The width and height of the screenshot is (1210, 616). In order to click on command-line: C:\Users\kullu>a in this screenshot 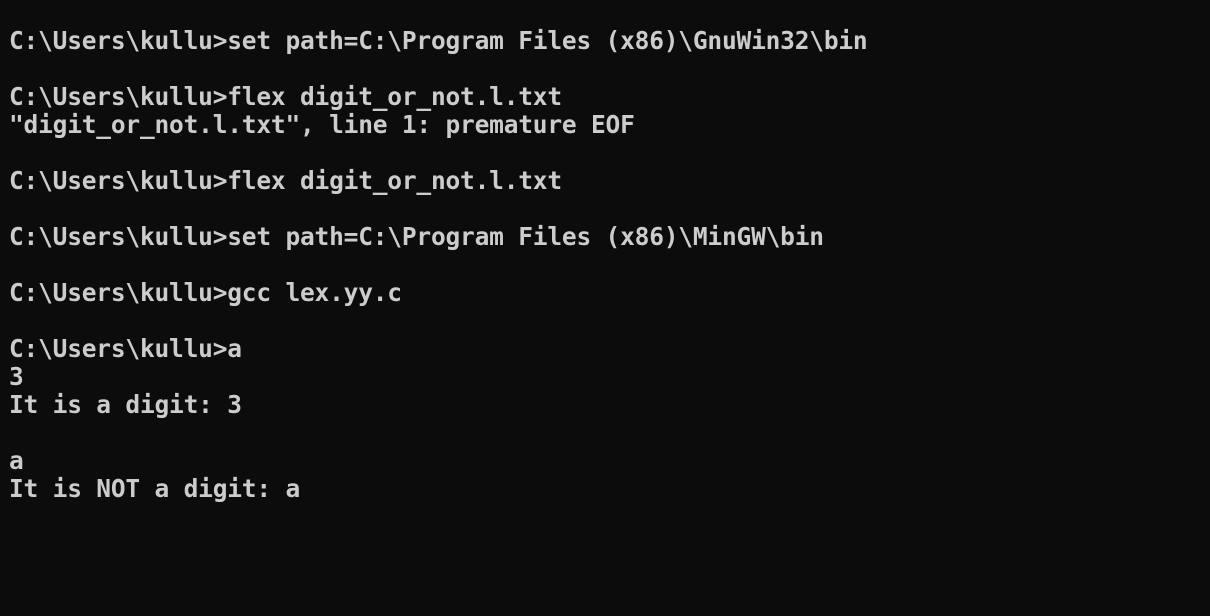, I will do `click(125, 348)`.